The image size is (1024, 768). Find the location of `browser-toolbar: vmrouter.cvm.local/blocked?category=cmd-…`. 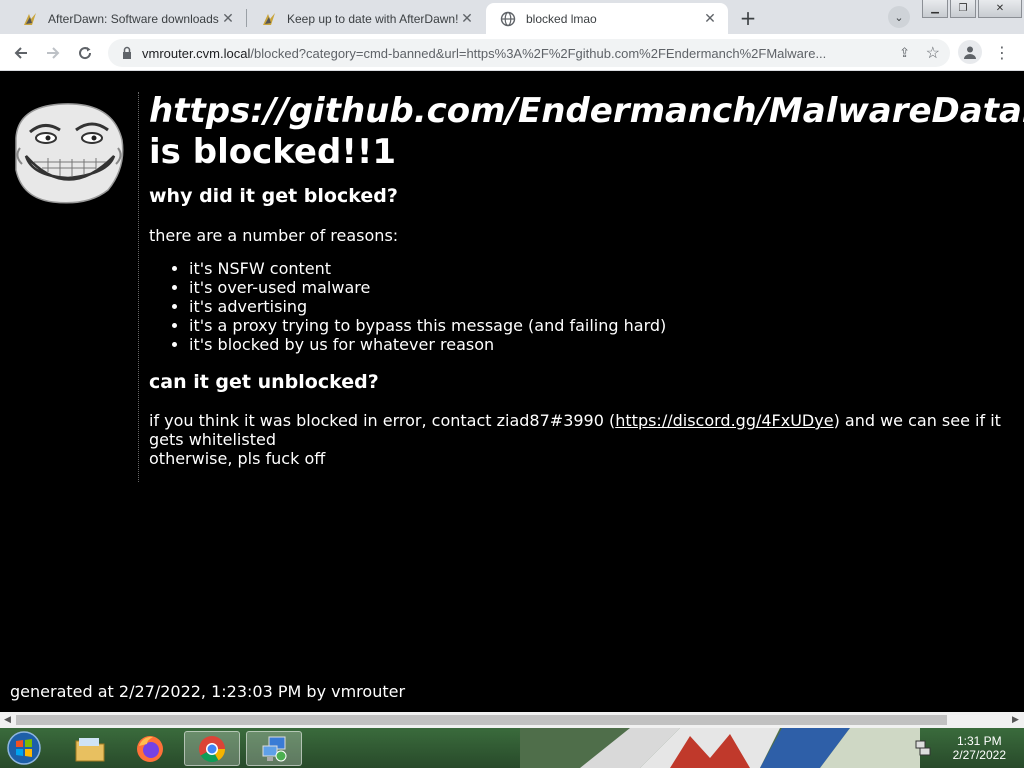

browser-toolbar: vmrouter.cvm.local/blocked?category=cmd-… is located at coordinates (512, 52).